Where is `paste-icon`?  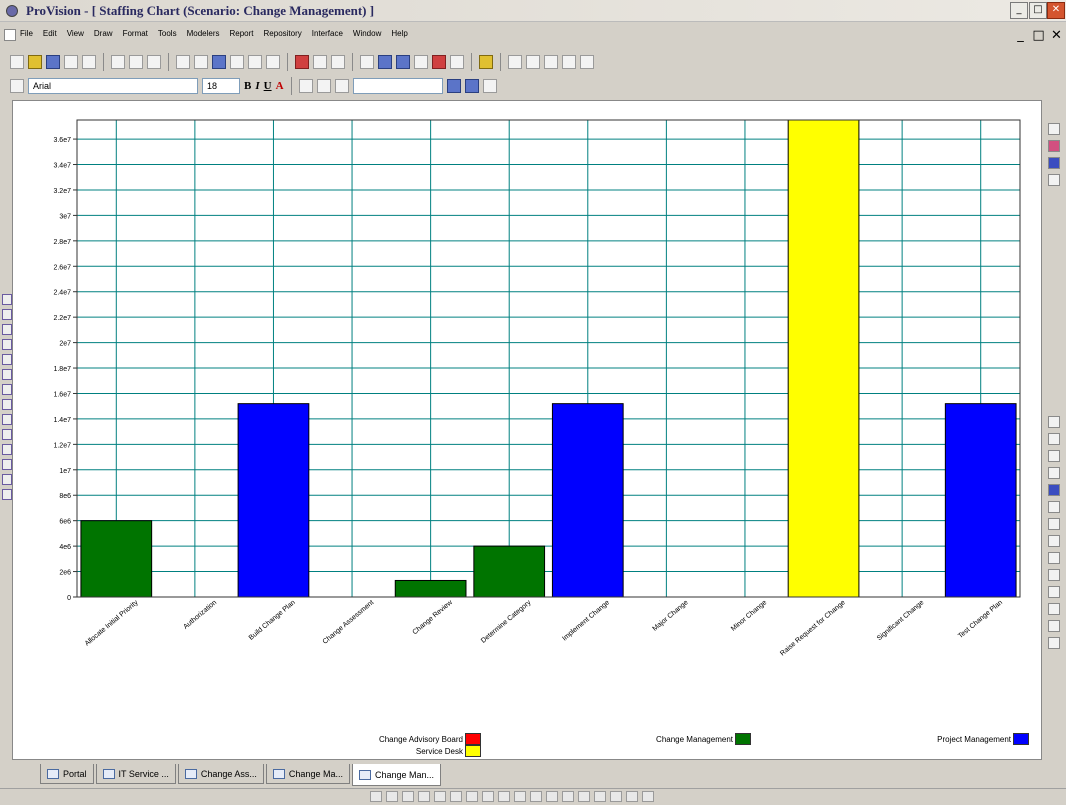
paste-icon is located at coordinates (154, 62).